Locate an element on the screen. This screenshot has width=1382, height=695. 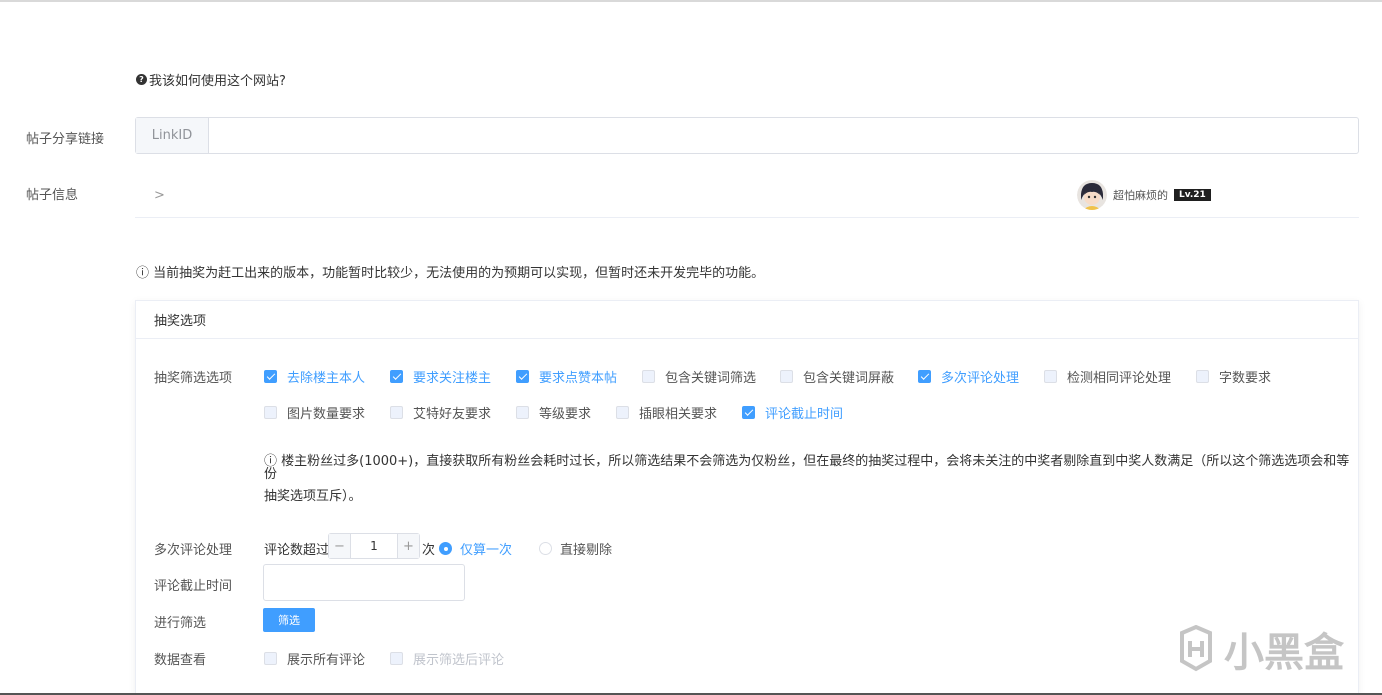
deadline-input is located at coordinates (364, 582).